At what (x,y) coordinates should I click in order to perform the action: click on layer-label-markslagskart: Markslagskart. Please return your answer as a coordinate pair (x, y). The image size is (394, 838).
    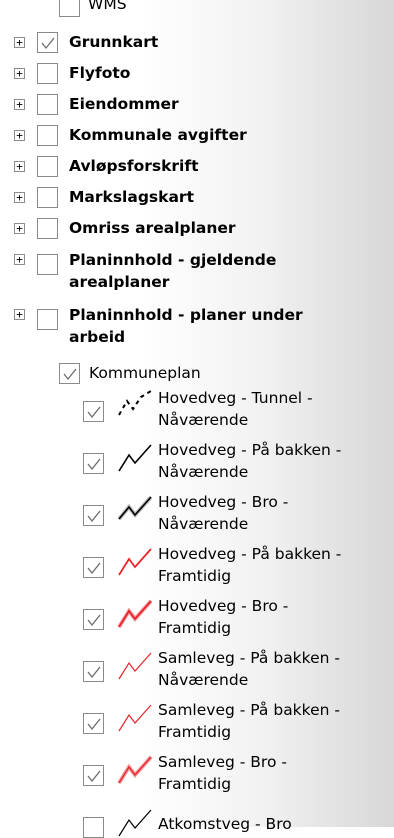
    Looking at the image, I should click on (131, 197).